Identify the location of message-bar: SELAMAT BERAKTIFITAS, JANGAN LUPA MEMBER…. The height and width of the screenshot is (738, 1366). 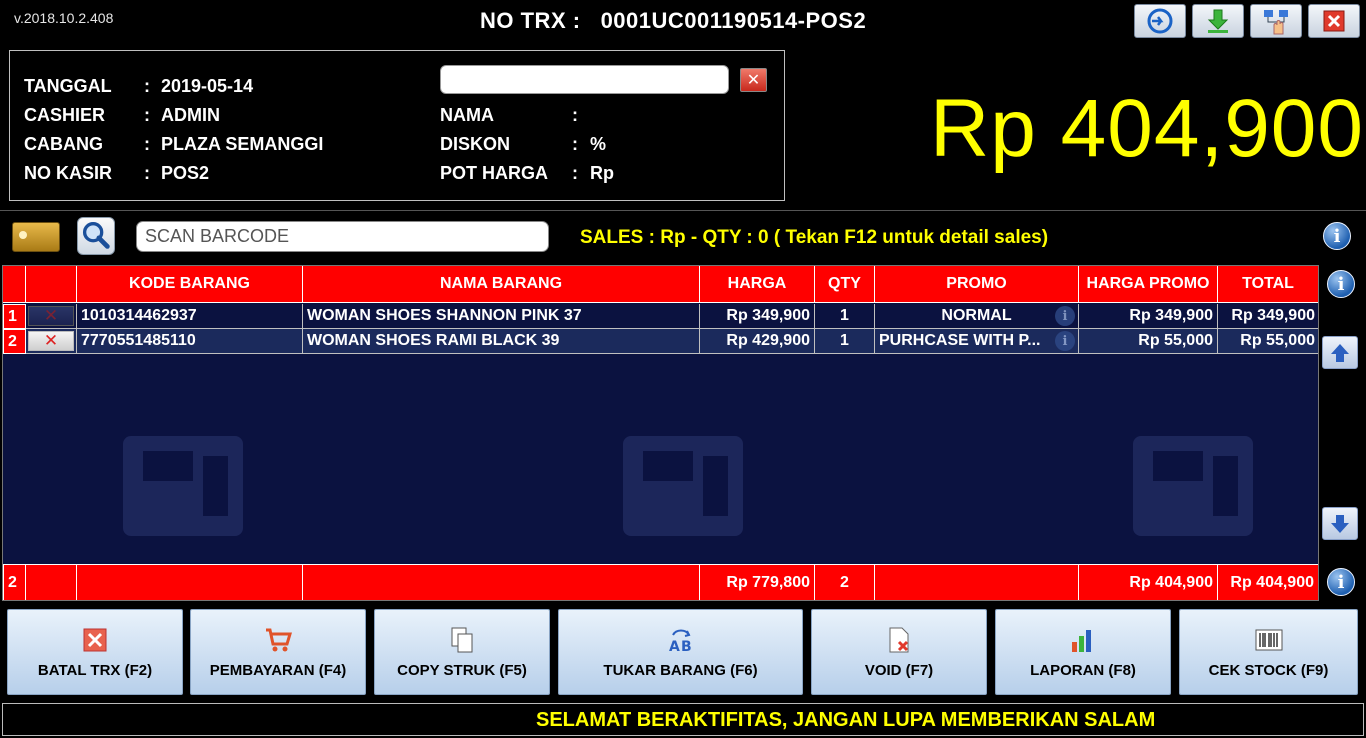
(683, 719).